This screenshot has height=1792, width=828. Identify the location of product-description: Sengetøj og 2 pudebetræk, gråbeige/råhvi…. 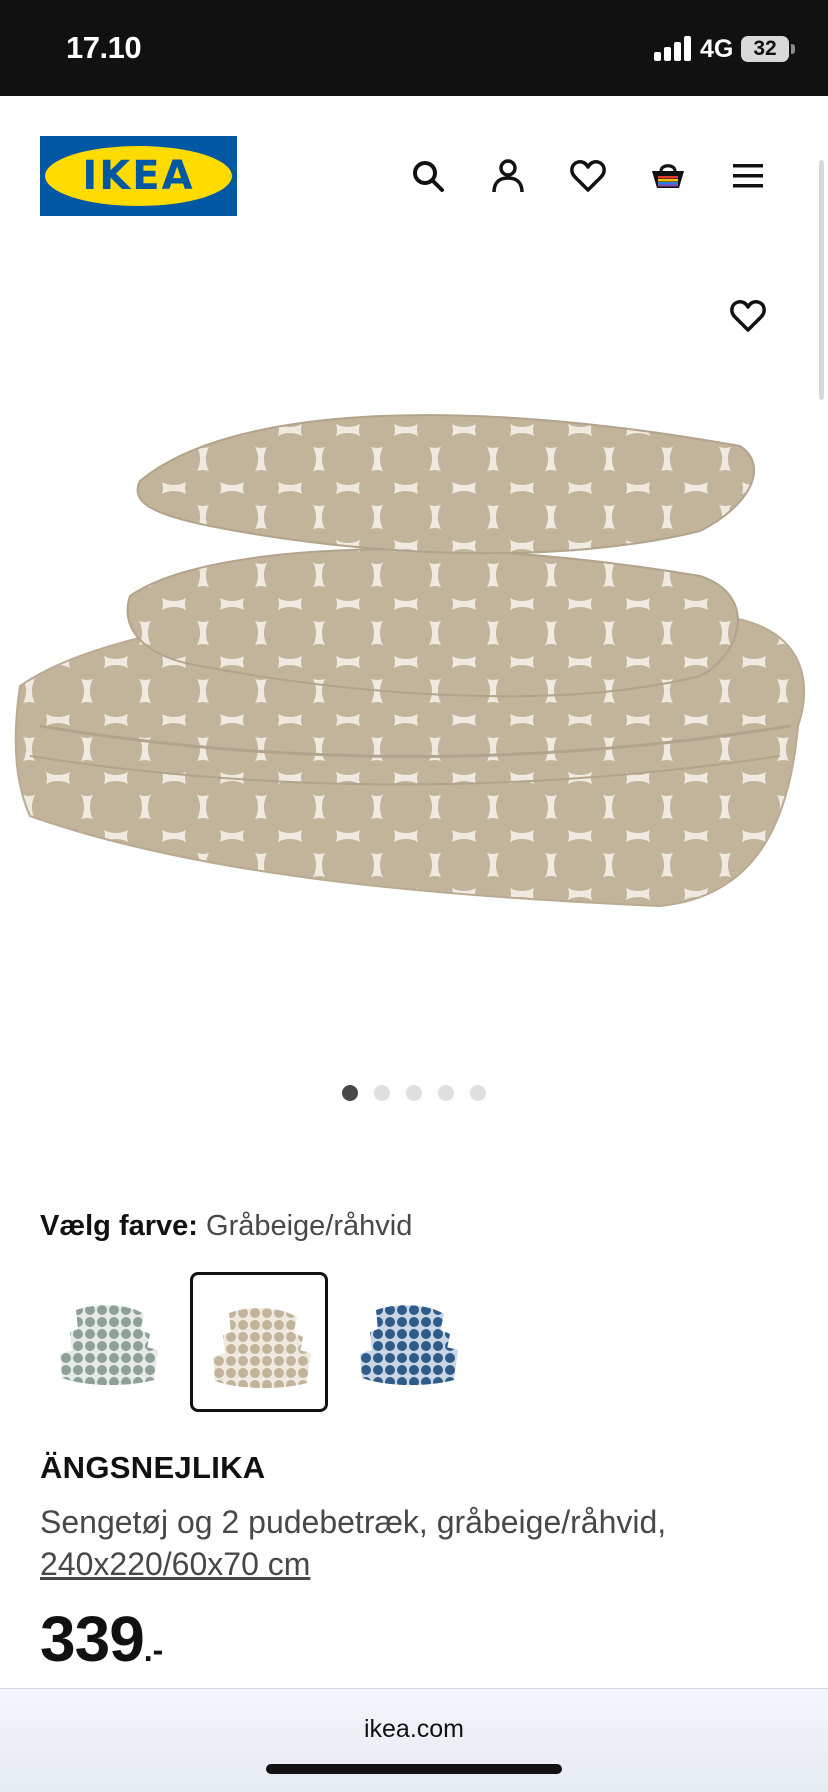
(353, 1522).